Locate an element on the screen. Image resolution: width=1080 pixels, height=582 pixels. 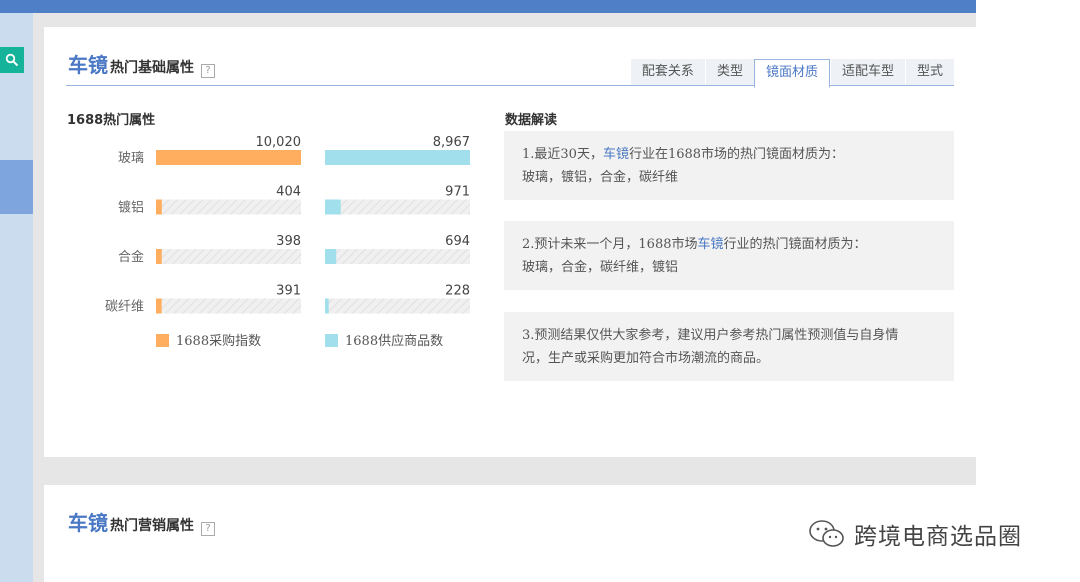
data-label: 391 is located at coordinates (288, 291).